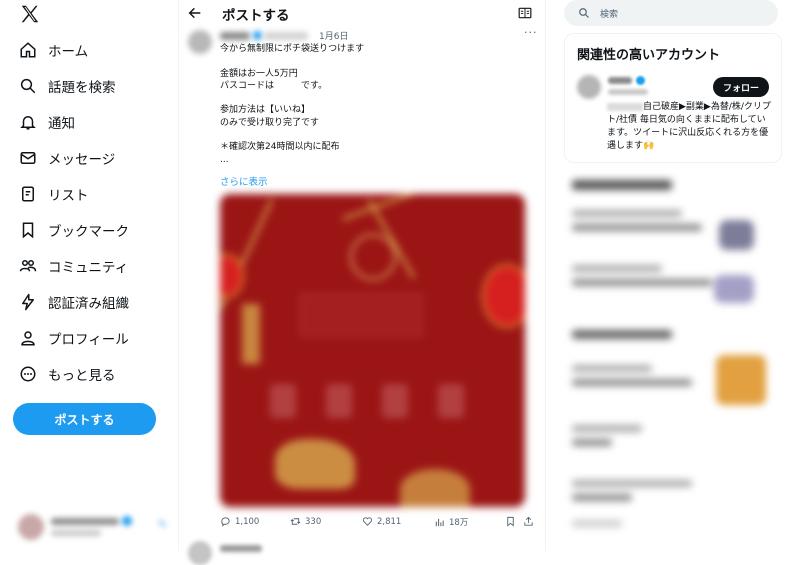  What do you see at coordinates (531, 32) in the screenshot?
I see `more-options-icon: ···` at bounding box center [531, 32].